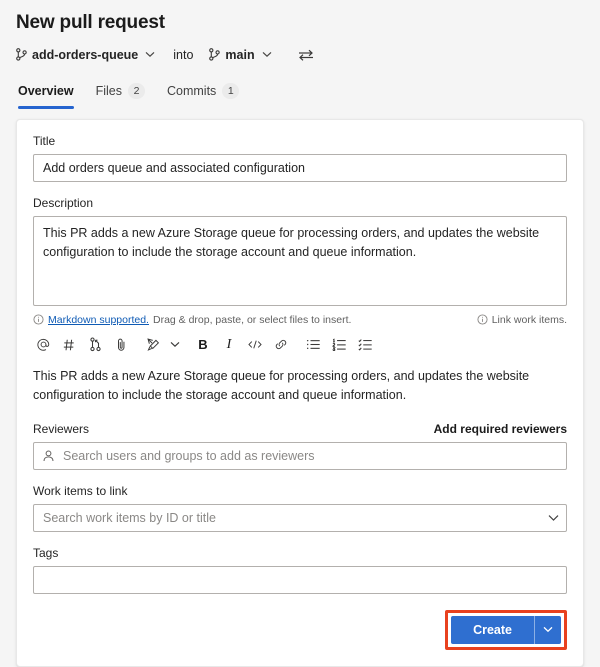  I want to click on branch-selector-row: add-orders-queue into main, so click(300, 55).